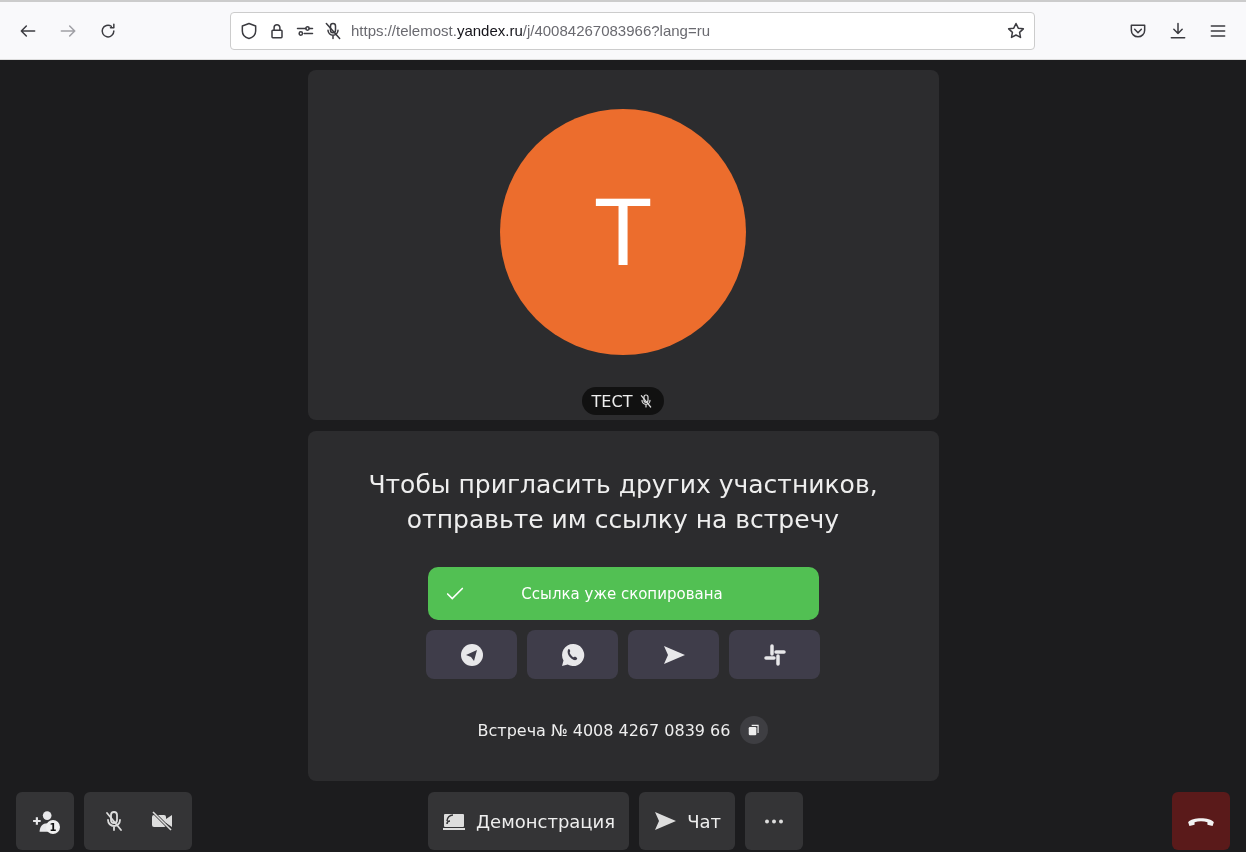 This screenshot has height=852, width=1246. Describe the element at coordinates (53, 827) in the screenshot. I see `participant-count: 1` at that location.